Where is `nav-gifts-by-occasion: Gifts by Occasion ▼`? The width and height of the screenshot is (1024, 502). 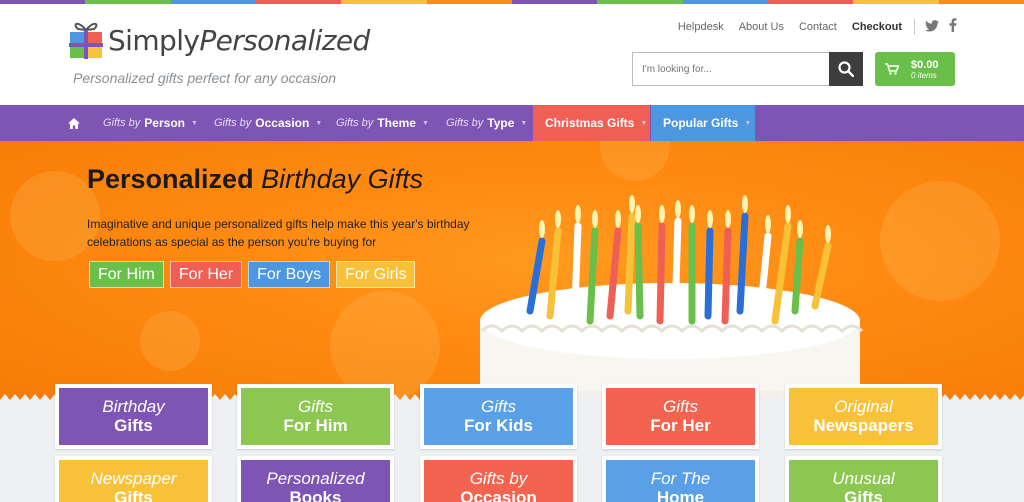
nav-gifts-by-occasion: Gifts by Occasion ▼ is located at coordinates (268, 123).